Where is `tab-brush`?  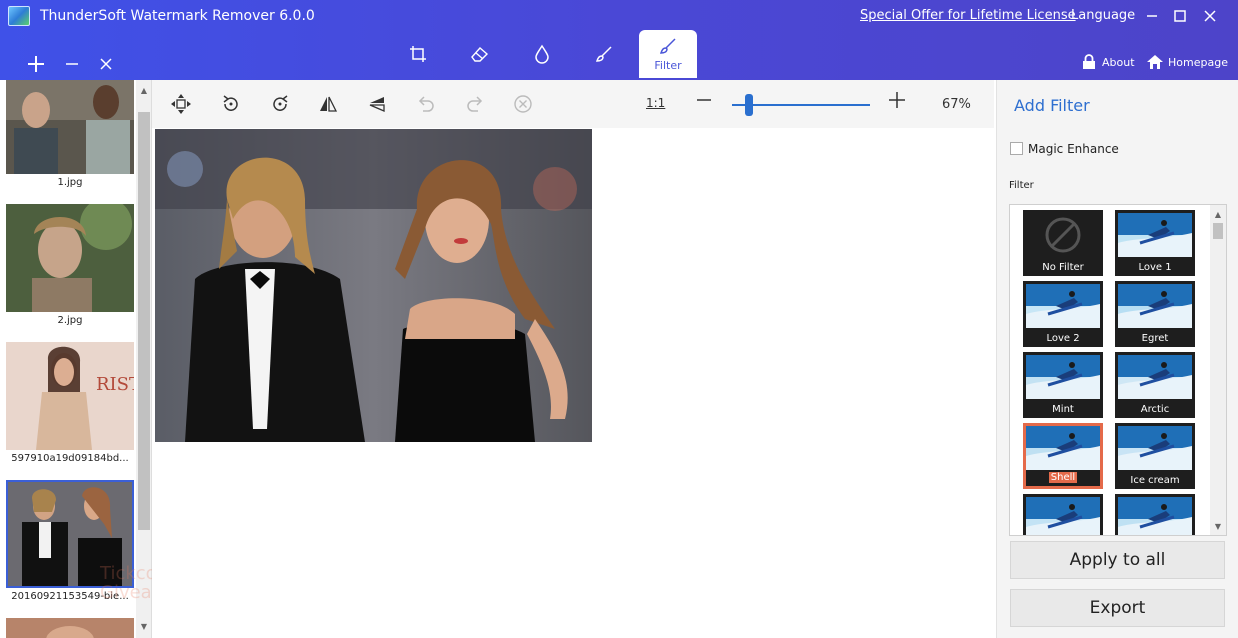 tab-brush is located at coordinates (604, 54).